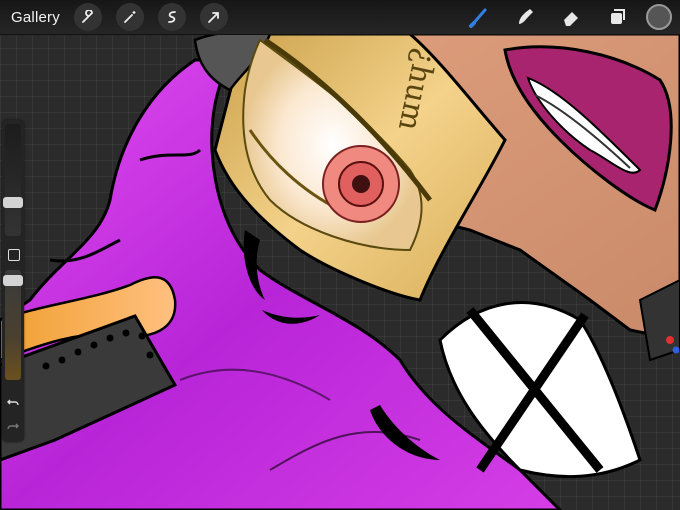 Image resolution: width=680 pixels, height=510 pixels. What do you see at coordinates (35, 17) in the screenshot?
I see `gallery-button: Gallery` at bounding box center [35, 17].